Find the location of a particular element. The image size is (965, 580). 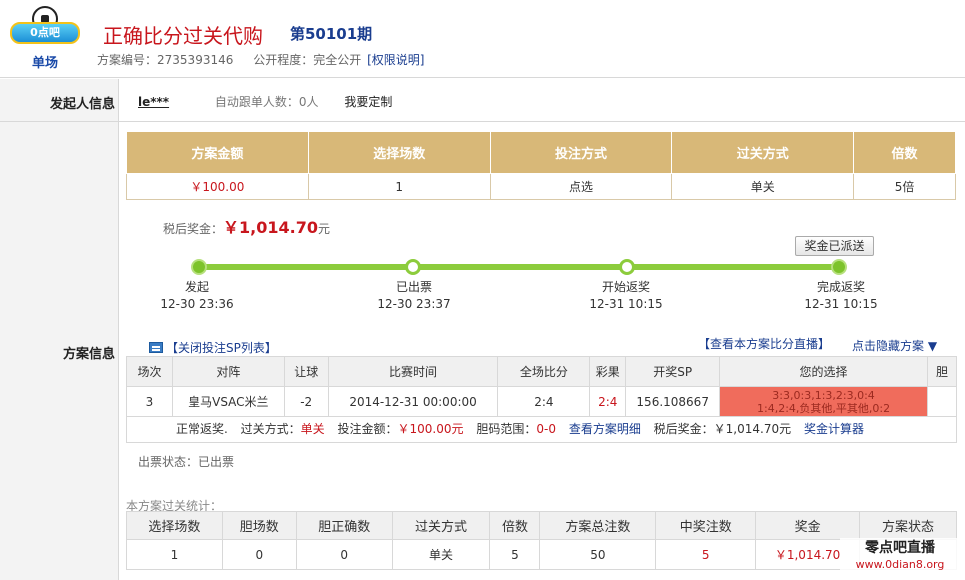

progress-step: 已出票 12-30 23:37 is located at coordinates (414, 295).